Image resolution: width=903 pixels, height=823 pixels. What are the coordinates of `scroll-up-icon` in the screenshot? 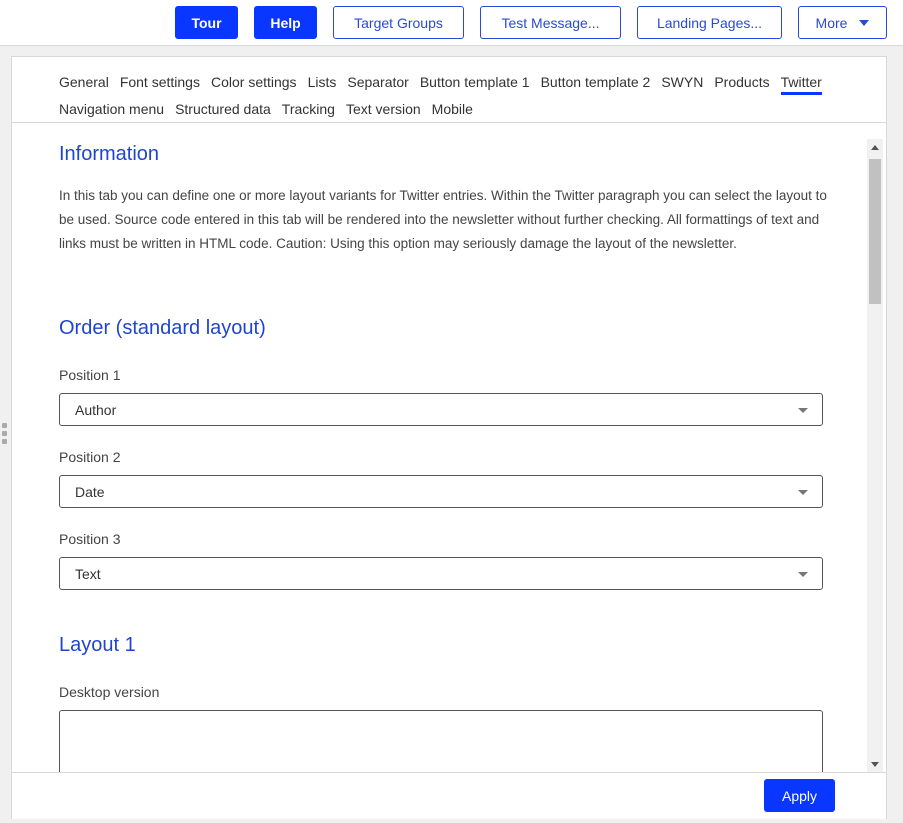 It's located at (875, 147).